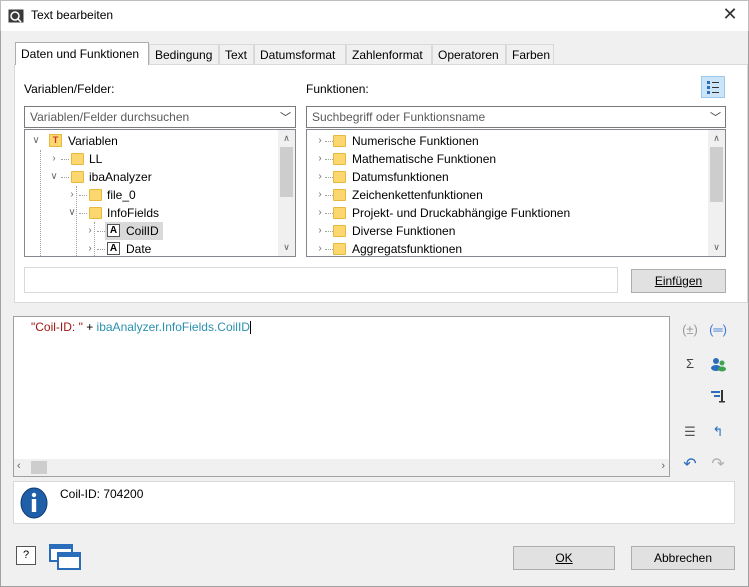  I want to click on tree-item-diverse-funktionen: › Diverse Funktionen, so click(508, 231).